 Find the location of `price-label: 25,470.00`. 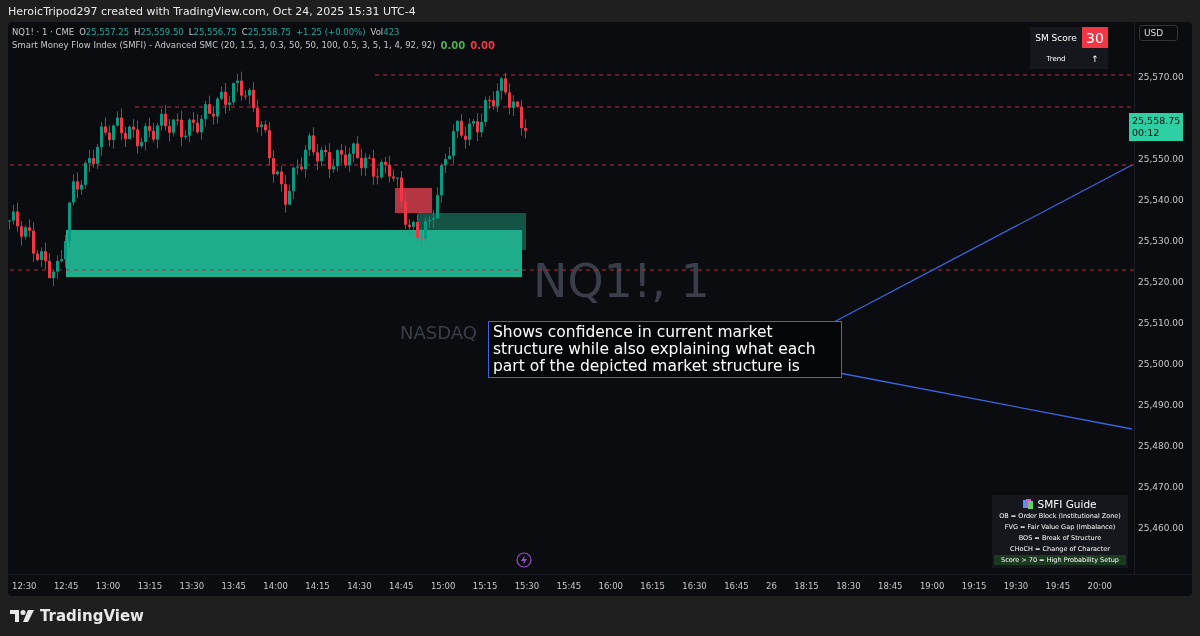

price-label: 25,470.00 is located at coordinates (1161, 487).